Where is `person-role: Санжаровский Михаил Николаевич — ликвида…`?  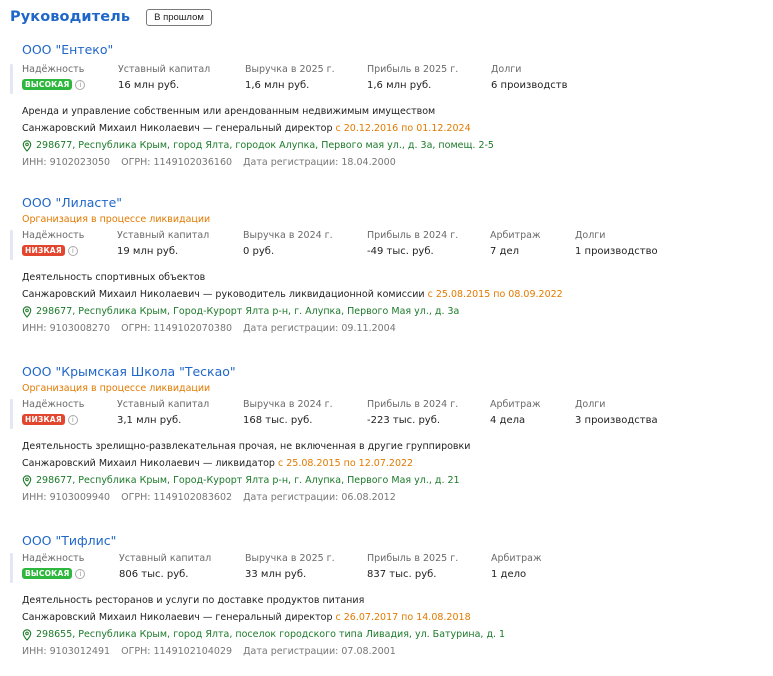 person-role: Санжаровский Михаил Николаевич — ликвида… is located at coordinates (392, 464).